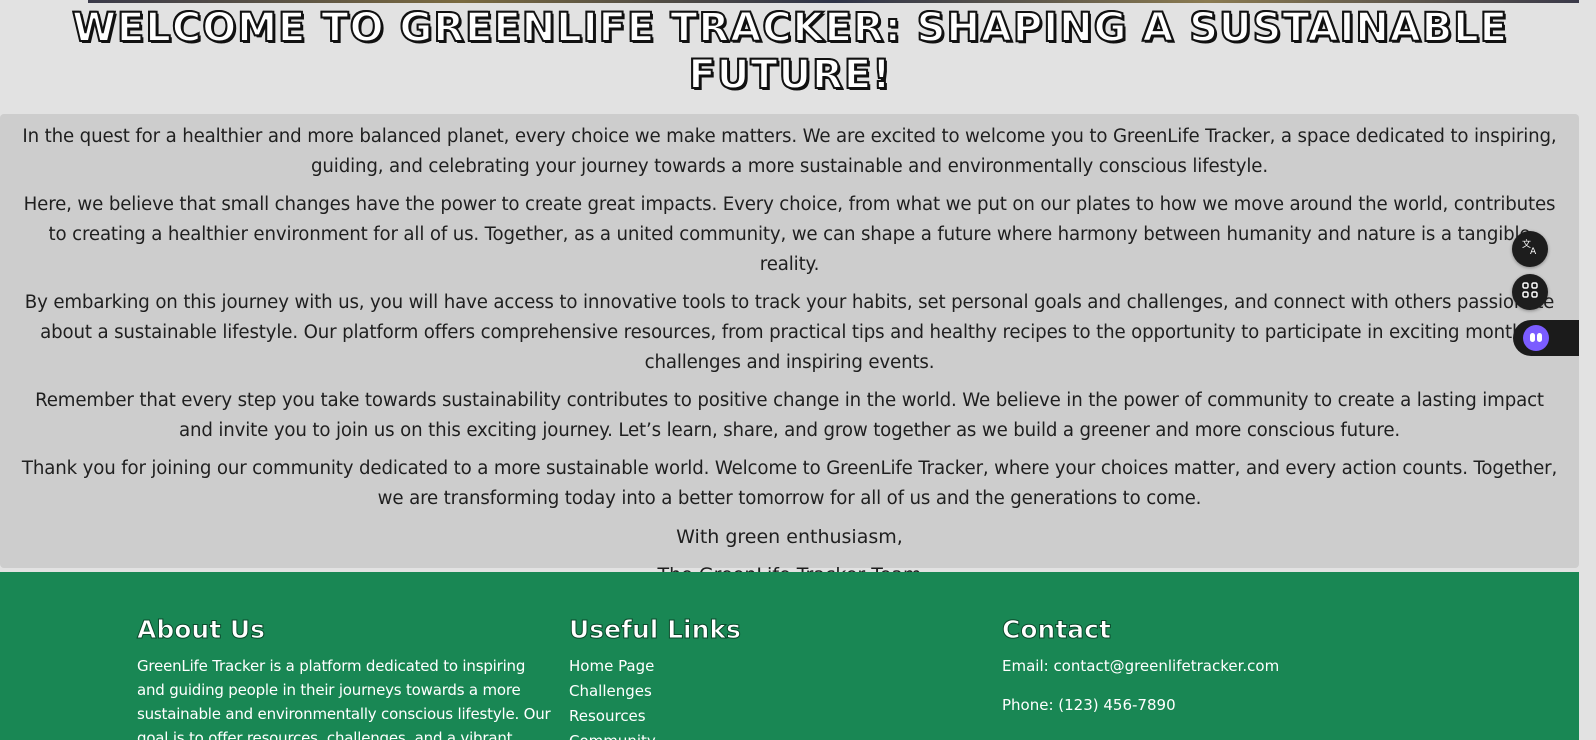 Image resolution: width=1596 pixels, height=740 pixels. Describe the element at coordinates (610, 691) in the screenshot. I see `footer-link-challenges: Challenges` at that location.